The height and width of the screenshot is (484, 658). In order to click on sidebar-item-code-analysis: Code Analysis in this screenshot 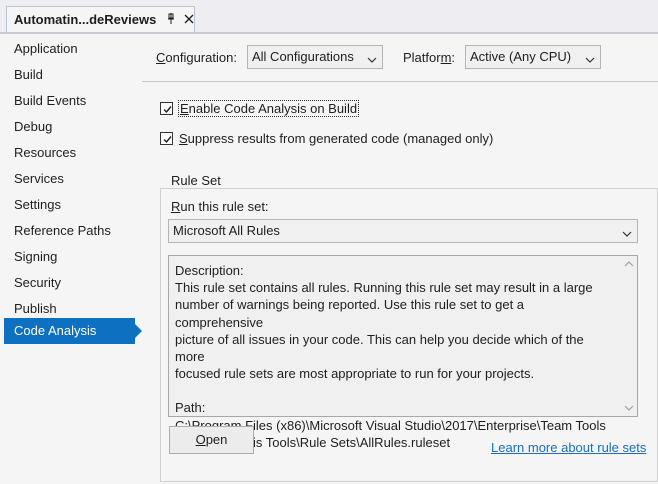, I will do `click(73, 331)`.